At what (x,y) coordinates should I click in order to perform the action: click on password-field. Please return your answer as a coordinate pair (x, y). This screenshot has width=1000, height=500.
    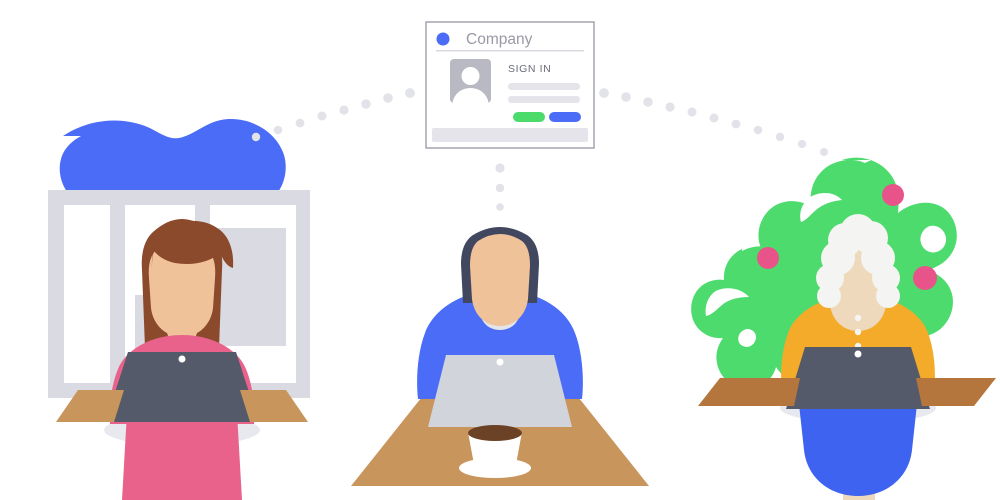
    Looking at the image, I should click on (544, 99).